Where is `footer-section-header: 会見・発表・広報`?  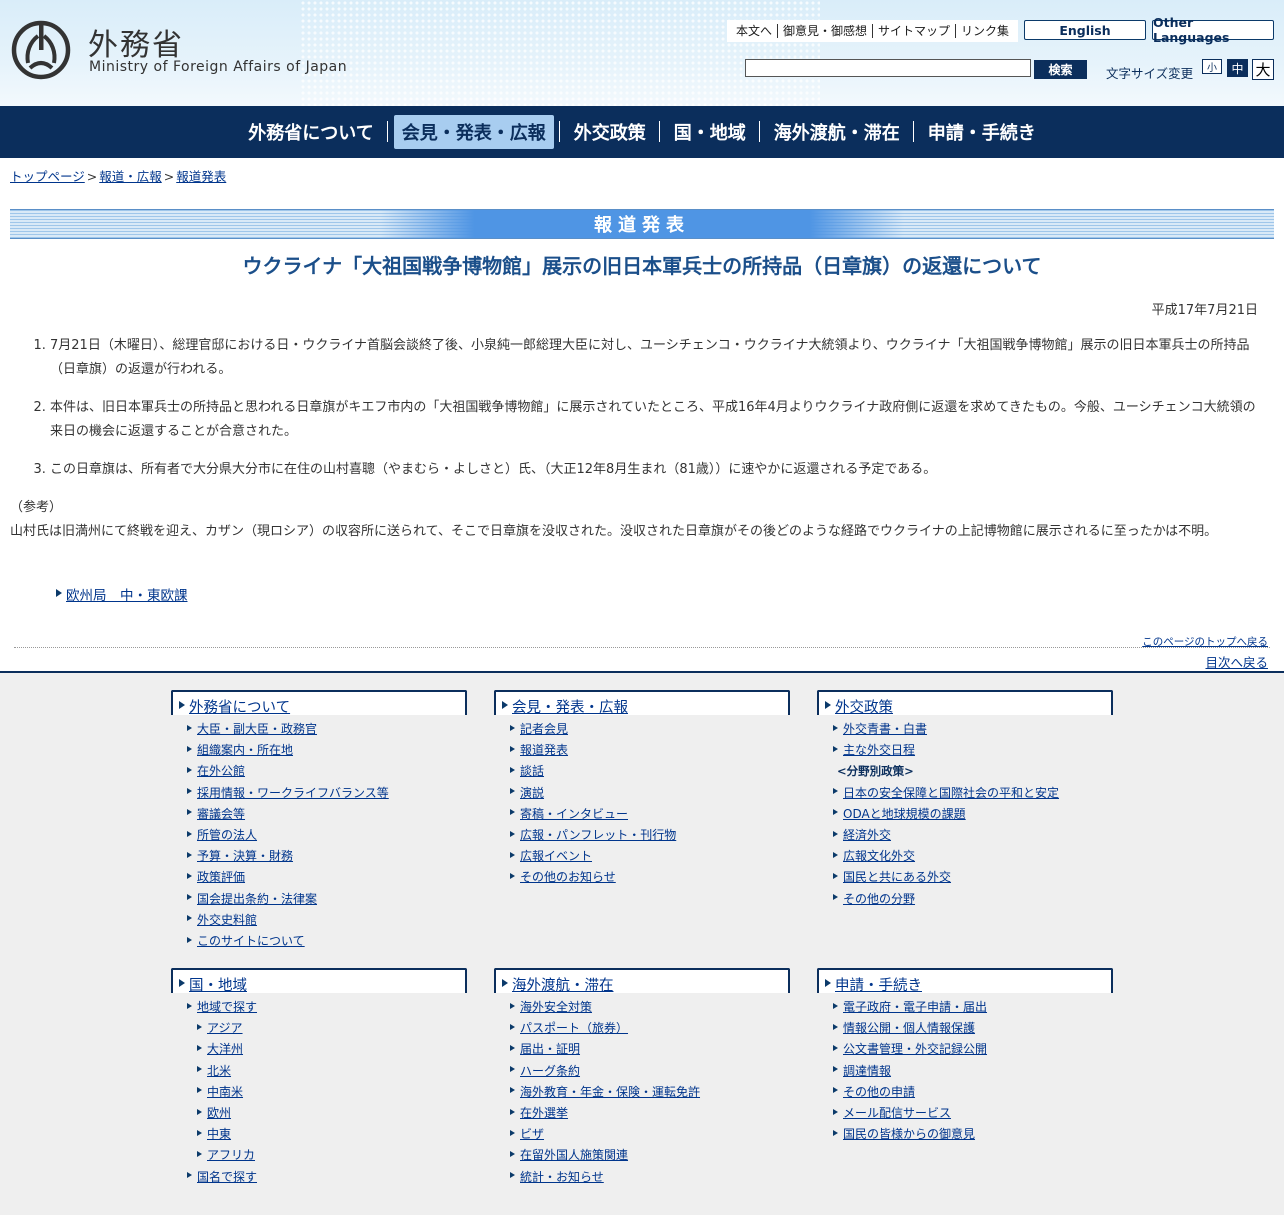 footer-section-header: 会見・発表・広報 is located at coordinates (642, 703).